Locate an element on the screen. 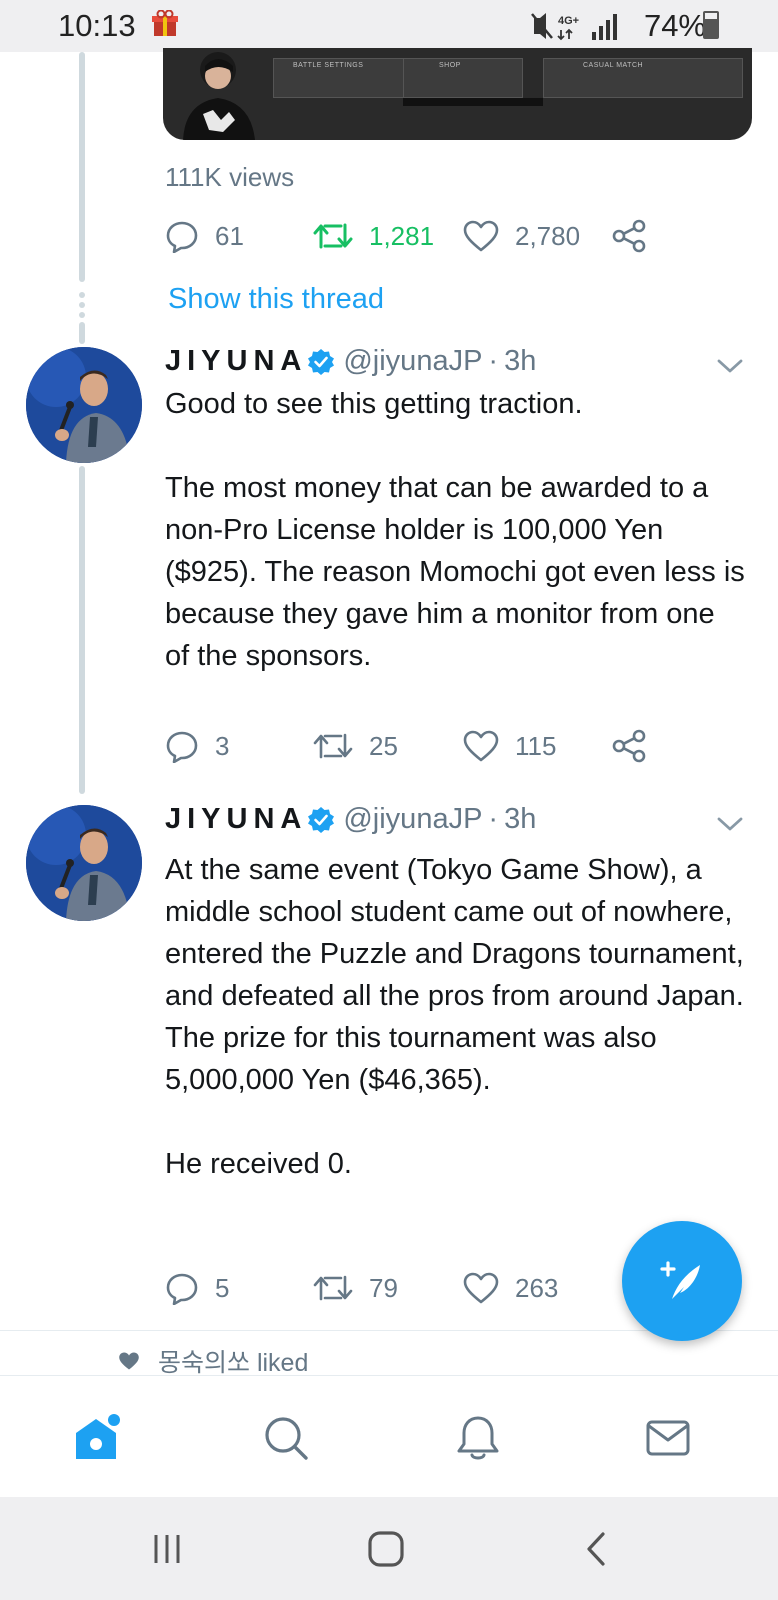 The width and height of the screenshot is (778, 1600). back-button is located at coordinates (596, 1549).